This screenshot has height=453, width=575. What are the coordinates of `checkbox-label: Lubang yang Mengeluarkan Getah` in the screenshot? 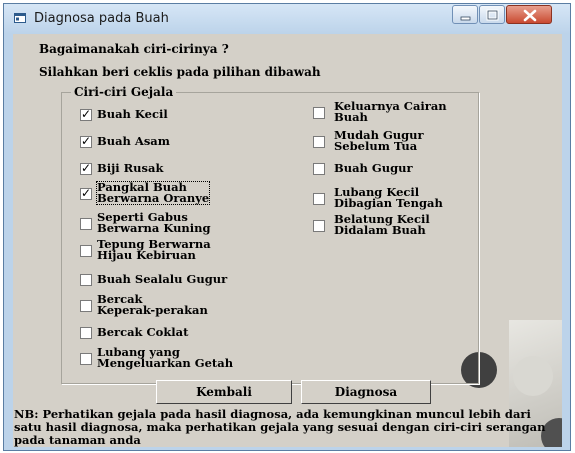 It's located at (165, 357).